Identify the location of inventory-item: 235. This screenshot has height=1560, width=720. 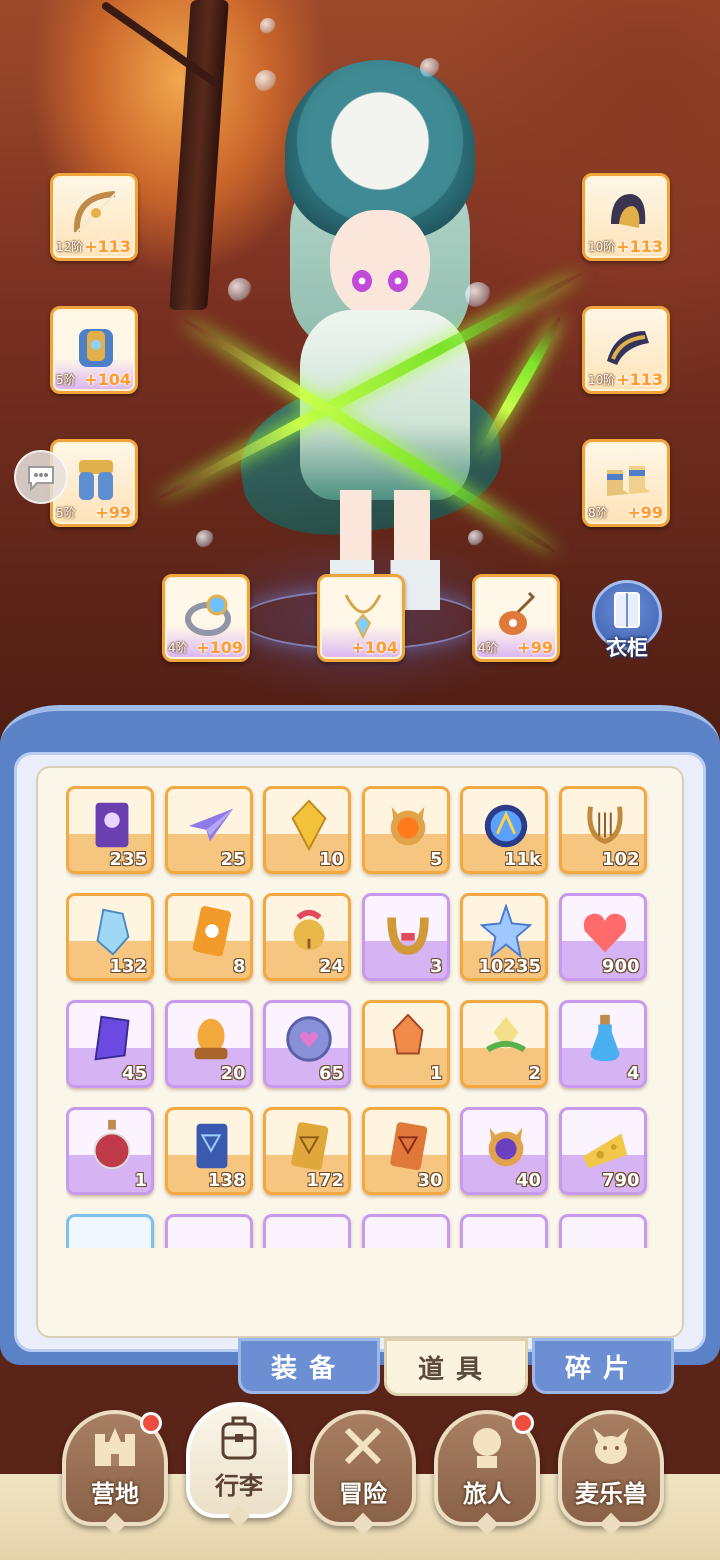
(110, 830).